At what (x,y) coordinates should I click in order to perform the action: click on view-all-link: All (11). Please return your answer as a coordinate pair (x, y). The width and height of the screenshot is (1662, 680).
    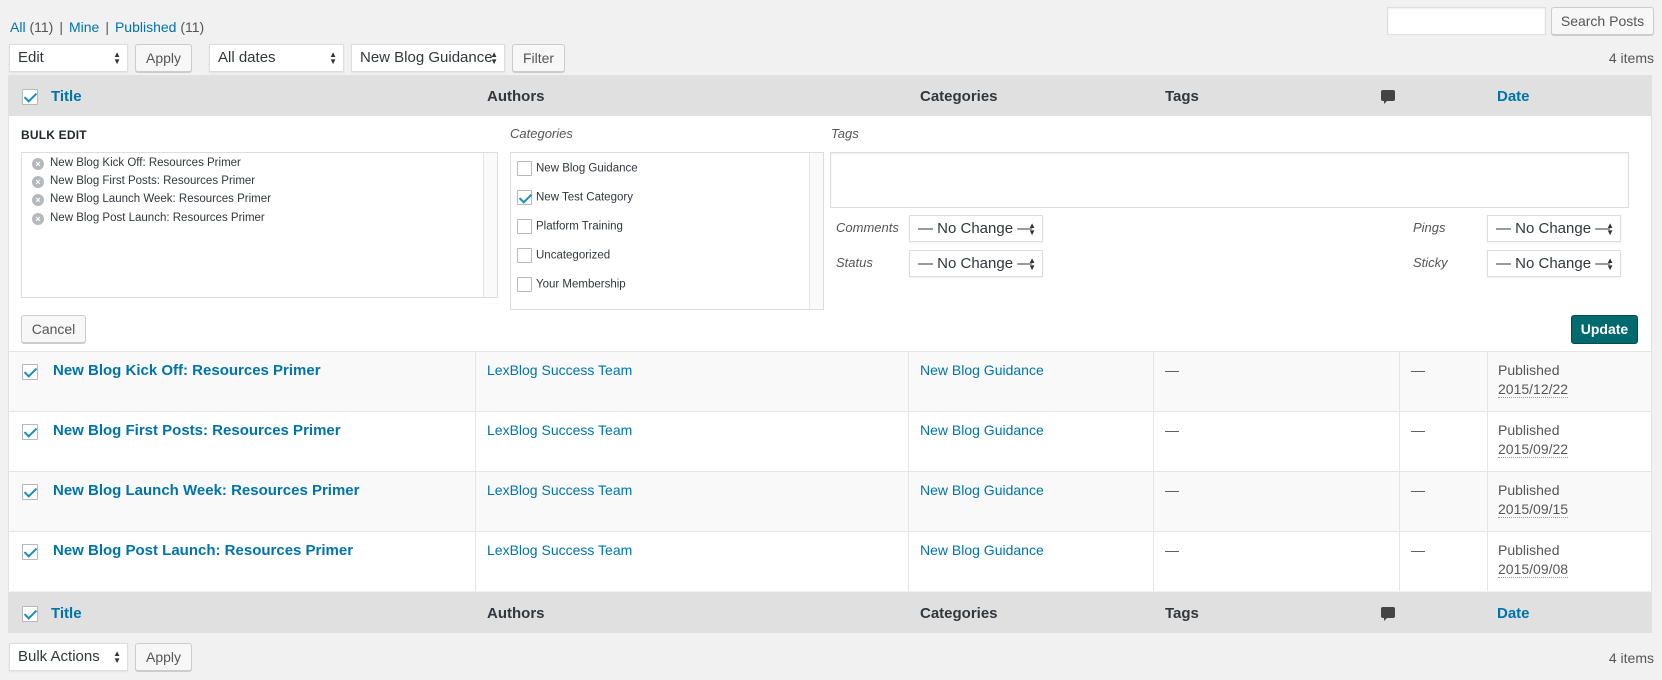
    Looking at the image, I should click on (31, 27).